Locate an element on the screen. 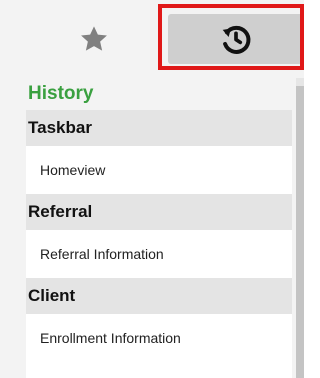 This screenshot has height=378, width=320. history-icon is located at coordinates (236, 39).